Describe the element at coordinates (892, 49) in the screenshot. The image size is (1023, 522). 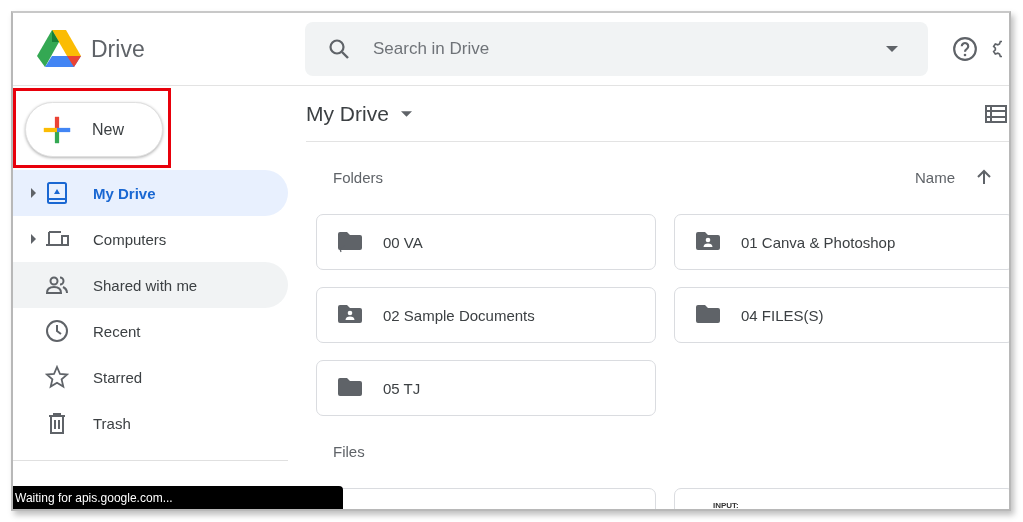
I see `dropdown-caret-icon` at that location.